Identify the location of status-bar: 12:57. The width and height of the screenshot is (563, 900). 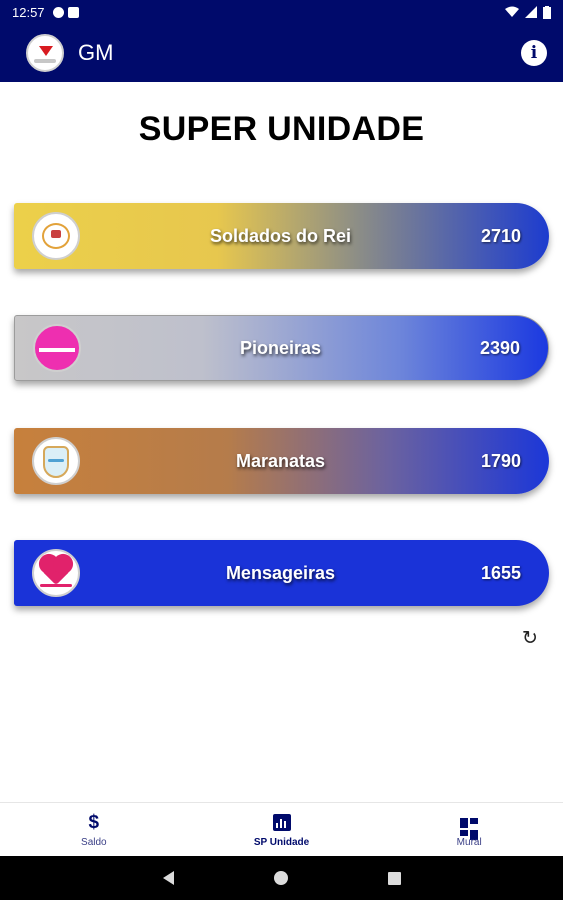
(281, 12).